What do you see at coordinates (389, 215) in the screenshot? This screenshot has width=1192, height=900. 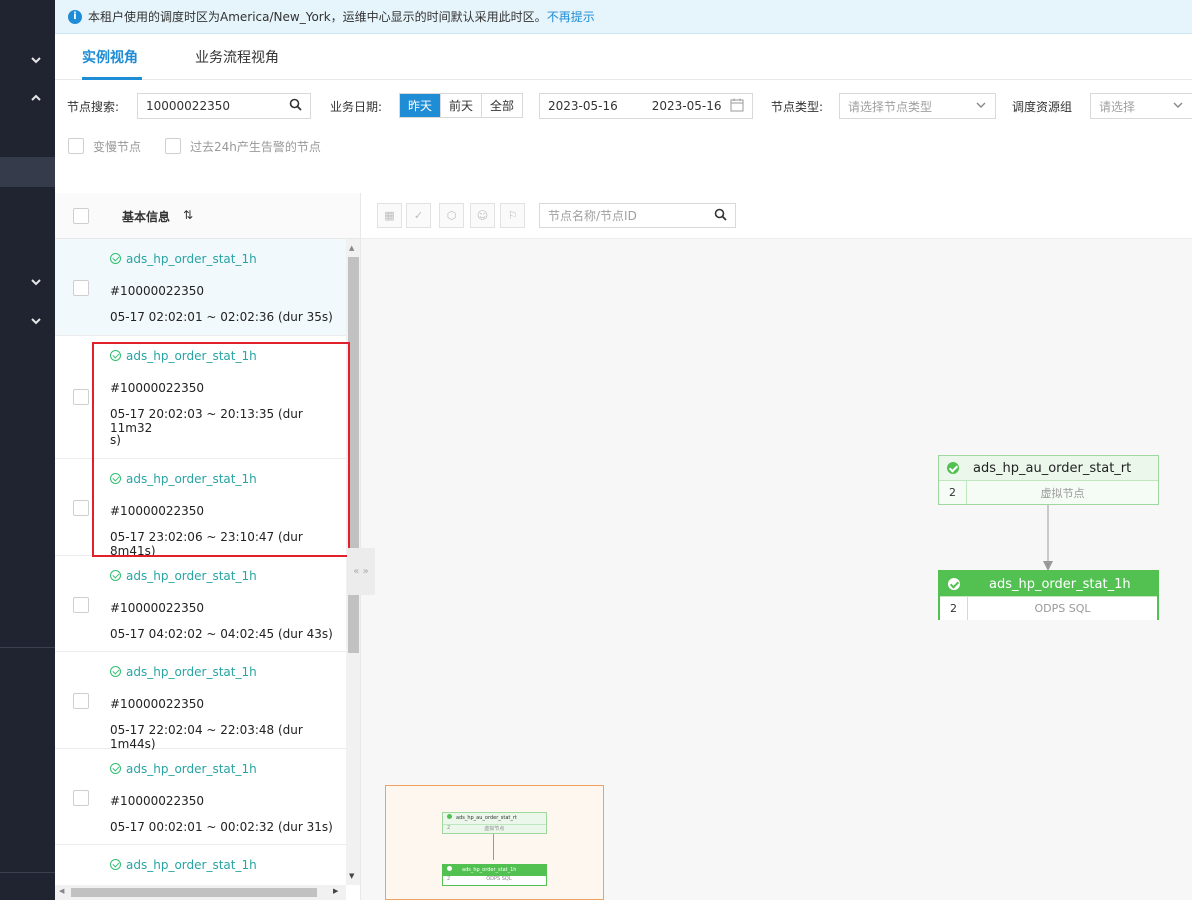 I see `grid-icon: ▦` at bounding box center [389, 215].